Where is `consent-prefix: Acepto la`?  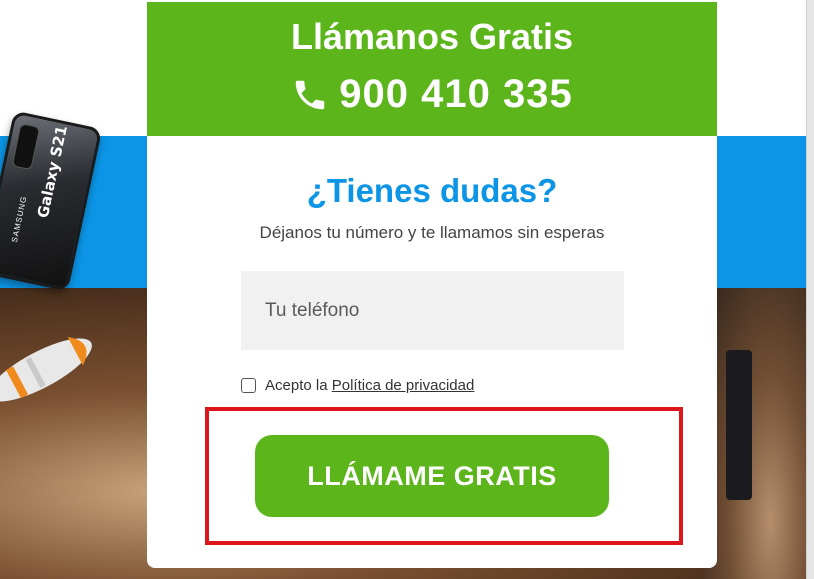 consent-prefix: Acepto la is located at coordinates (296, 385).